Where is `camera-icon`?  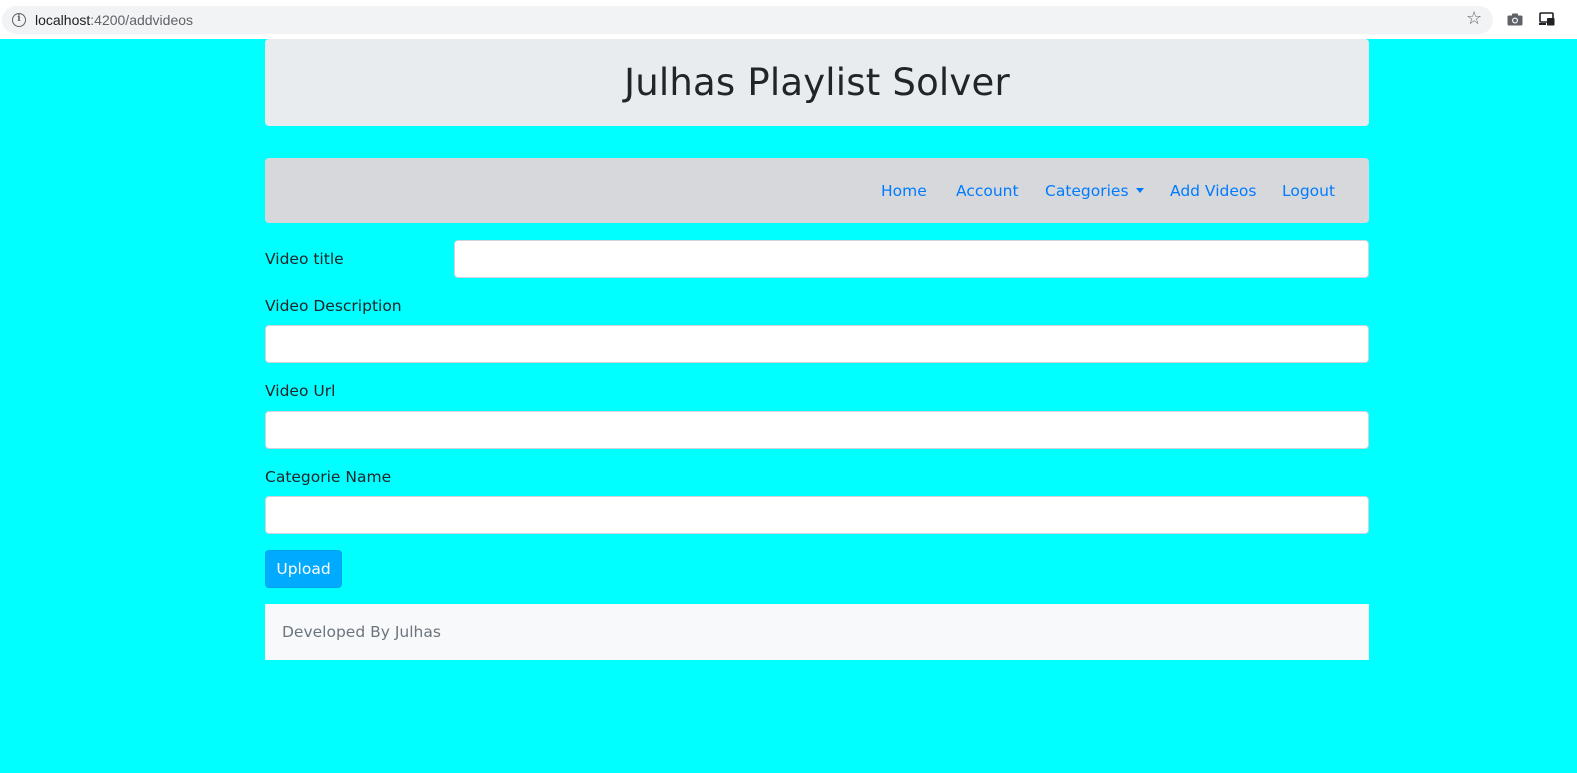
camera-icon is located at coordinates (1515, 19).